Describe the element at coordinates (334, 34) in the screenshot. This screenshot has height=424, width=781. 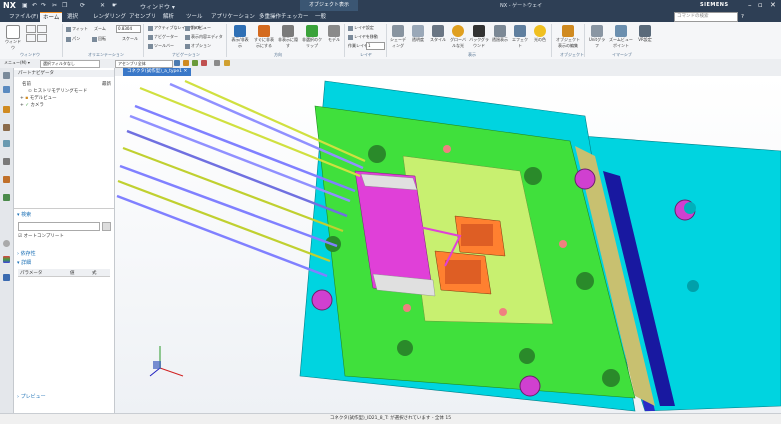
I see `model-button: モデル` at that location.